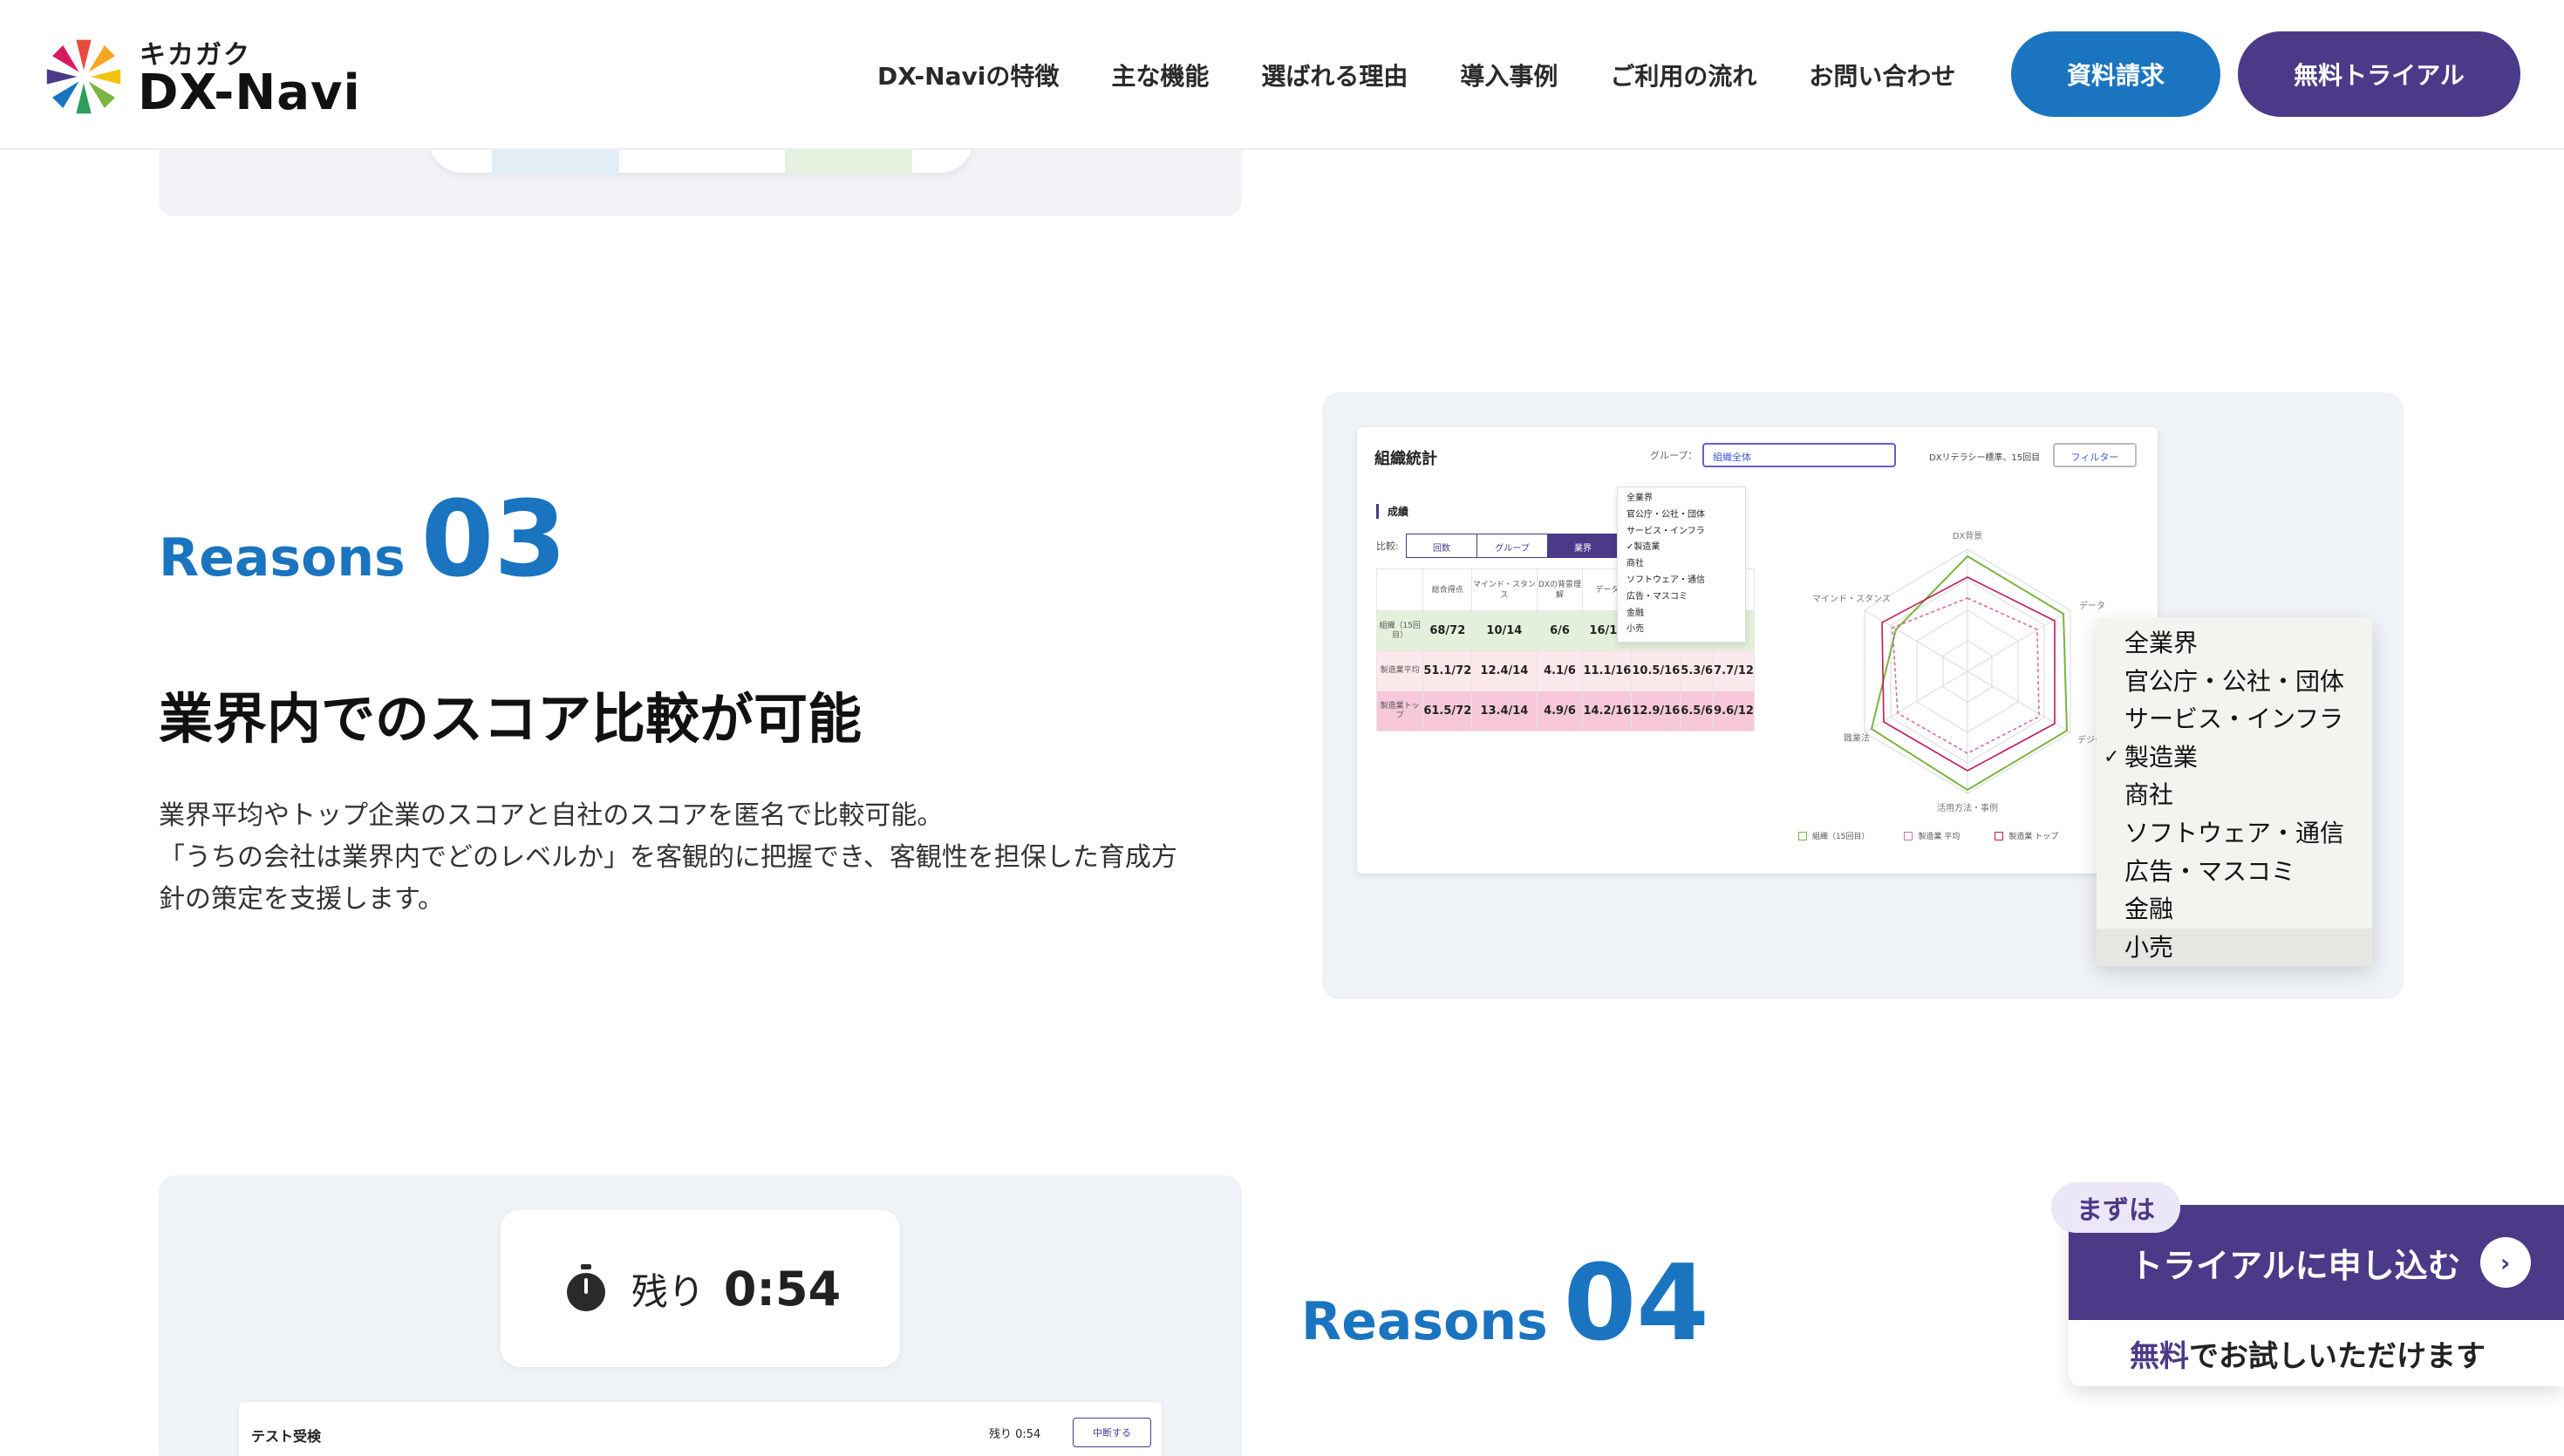 The image size is (2564, 1456). Describe the element at coordinates (1160, 75) in the screenshot. I see `nav-functions: 主な機能` at that location.